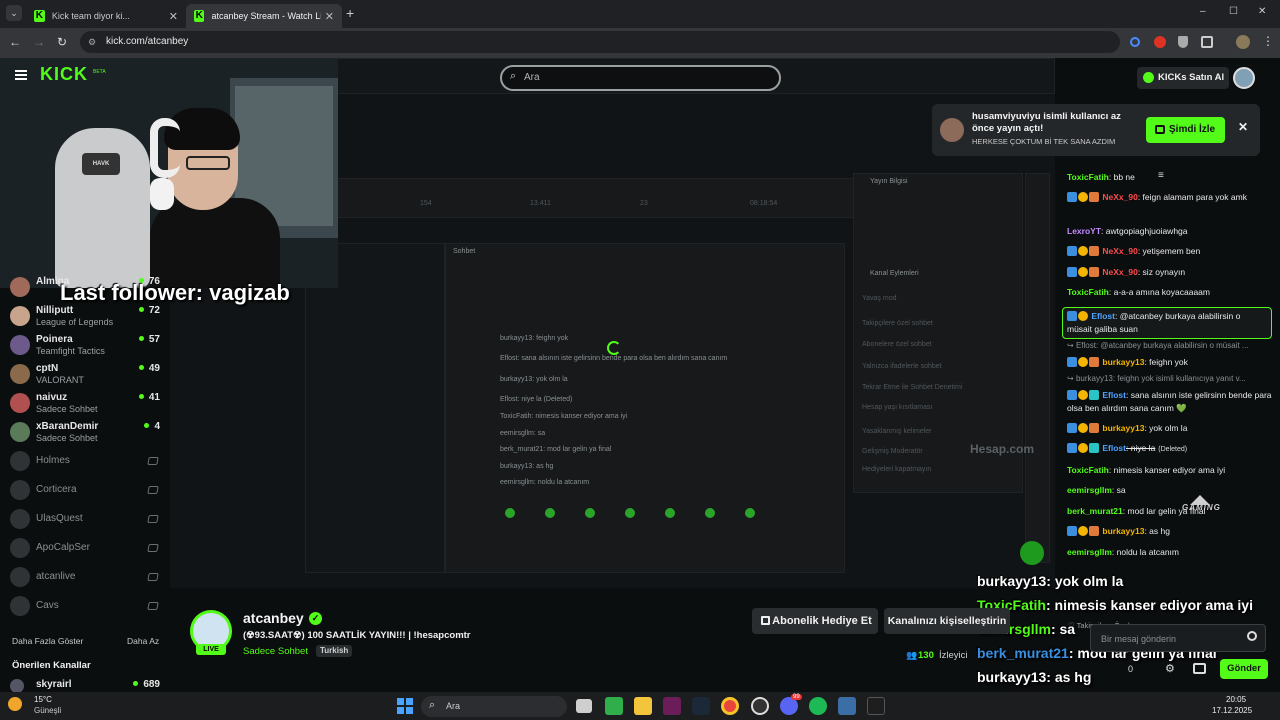 This screenshot has height=720, width=1280. Describe the element at coordinates (1170, 668) in the screenshot. I see `chat-settings-icon: ⚙` at that location.